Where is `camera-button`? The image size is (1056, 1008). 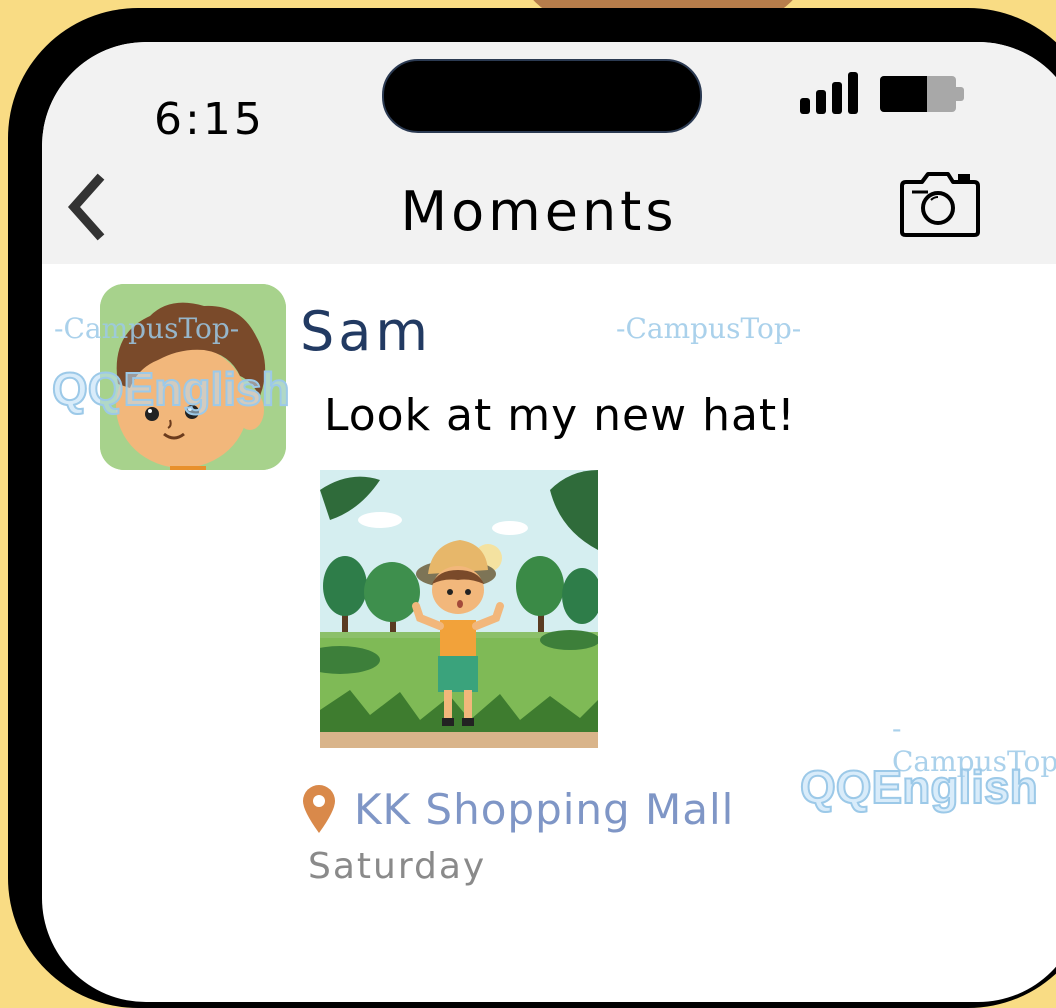 camera-button is located at coordinates (940, 204).